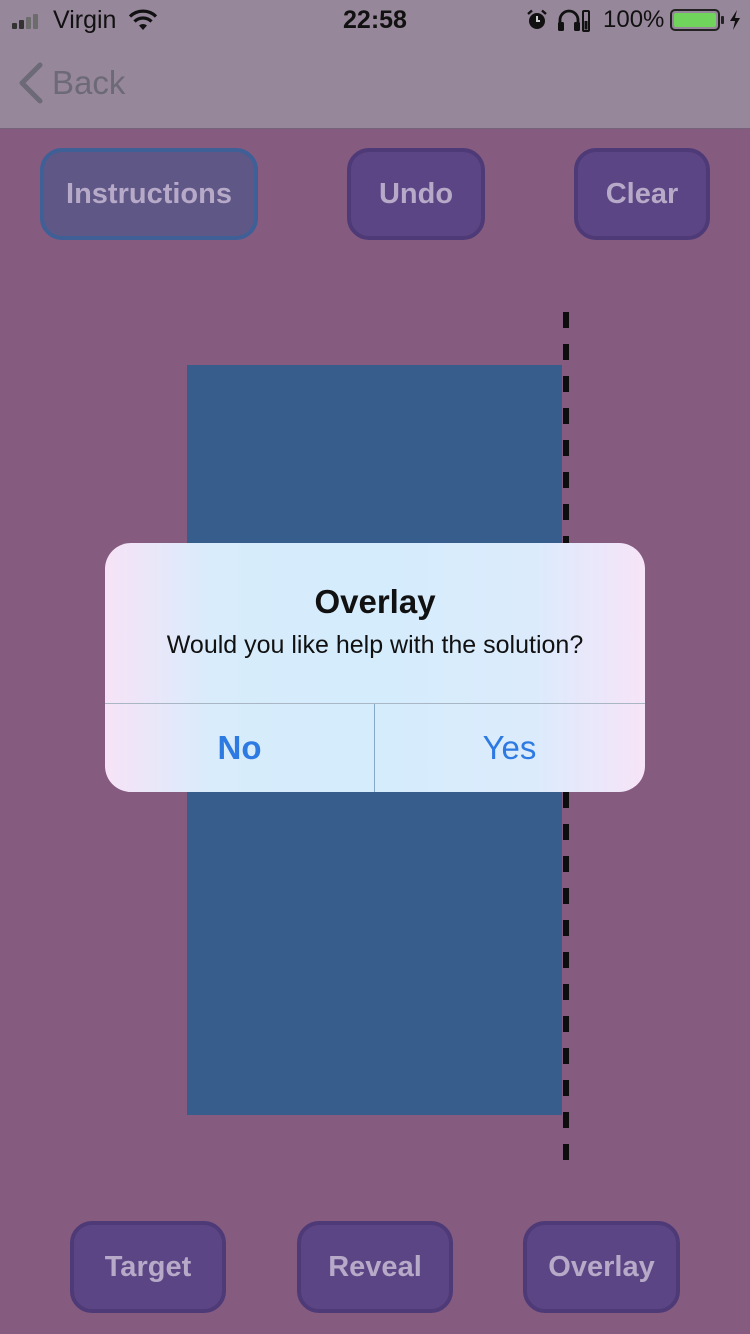  I want to click on back-button: Back, so click(69, 83).